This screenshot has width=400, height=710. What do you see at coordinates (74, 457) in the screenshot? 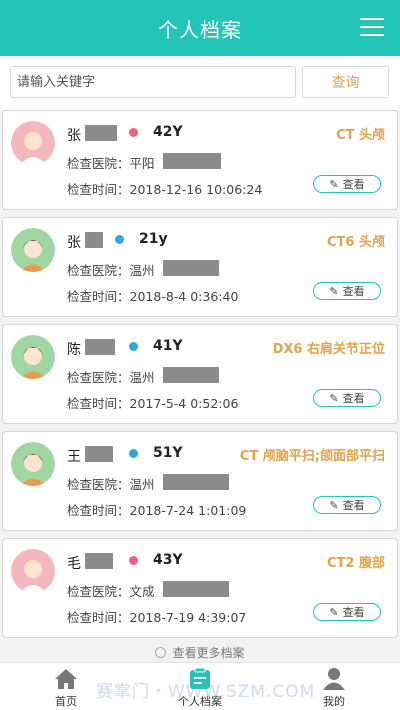
I see `patient-name: 王` at bounding box center [74, 457].